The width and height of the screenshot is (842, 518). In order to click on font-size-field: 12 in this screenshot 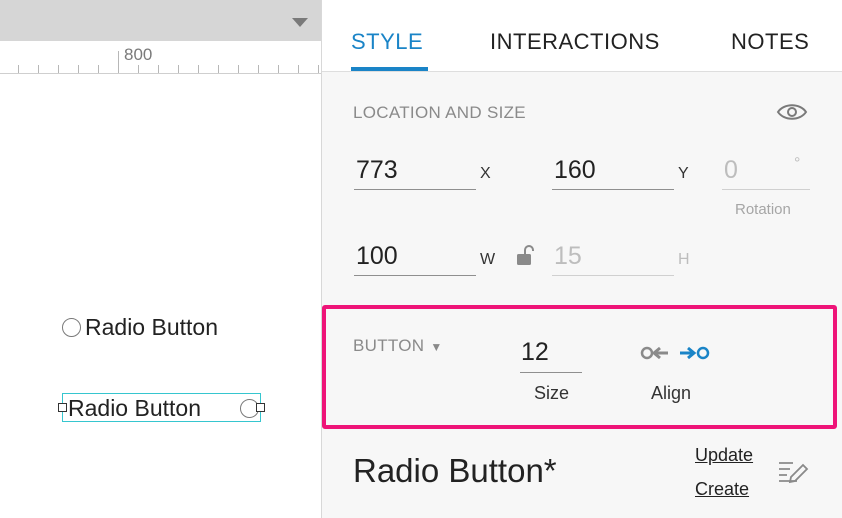, I will do `click(551, 354)`.